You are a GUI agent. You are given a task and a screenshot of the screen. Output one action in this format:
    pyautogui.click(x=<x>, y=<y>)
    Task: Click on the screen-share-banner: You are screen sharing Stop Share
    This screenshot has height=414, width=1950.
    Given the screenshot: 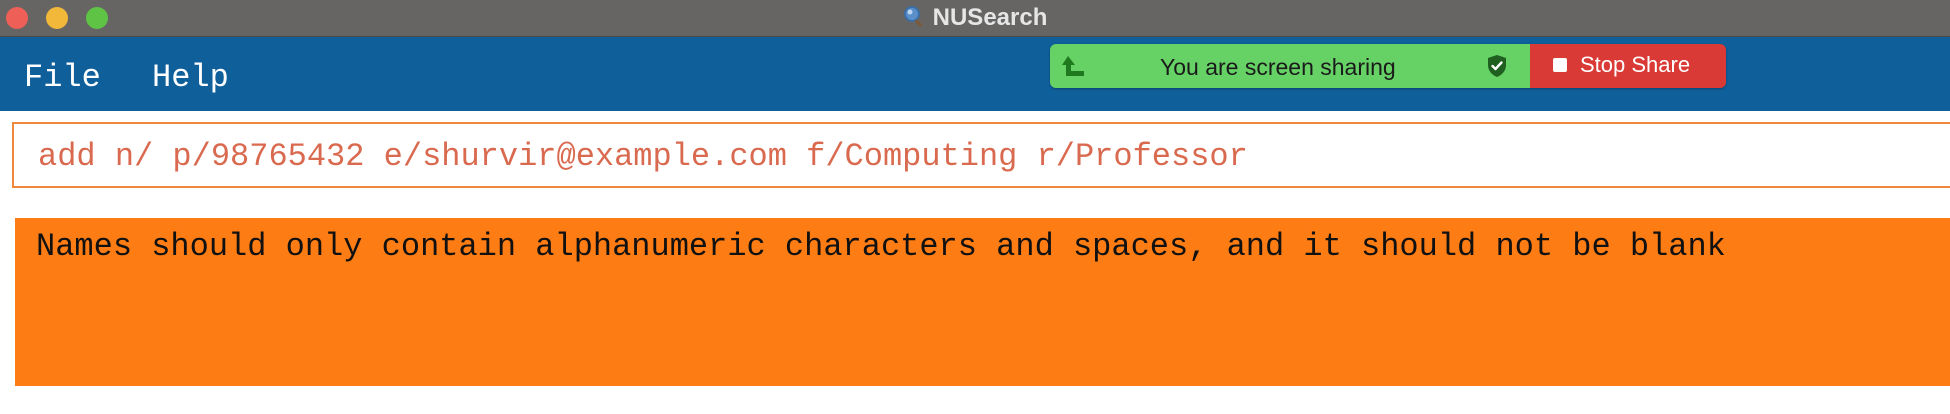 What is the action you would take?
    pyautogui.click(x=1388, y=66)
    